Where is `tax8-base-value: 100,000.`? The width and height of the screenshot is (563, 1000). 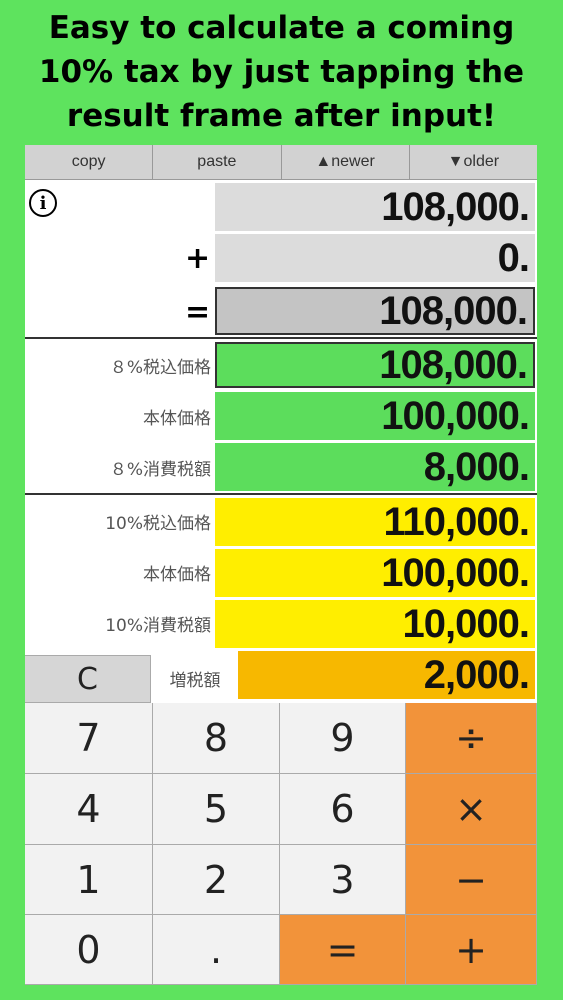 tax8-base-value: 100,000. is located at coordinates (375, 416).